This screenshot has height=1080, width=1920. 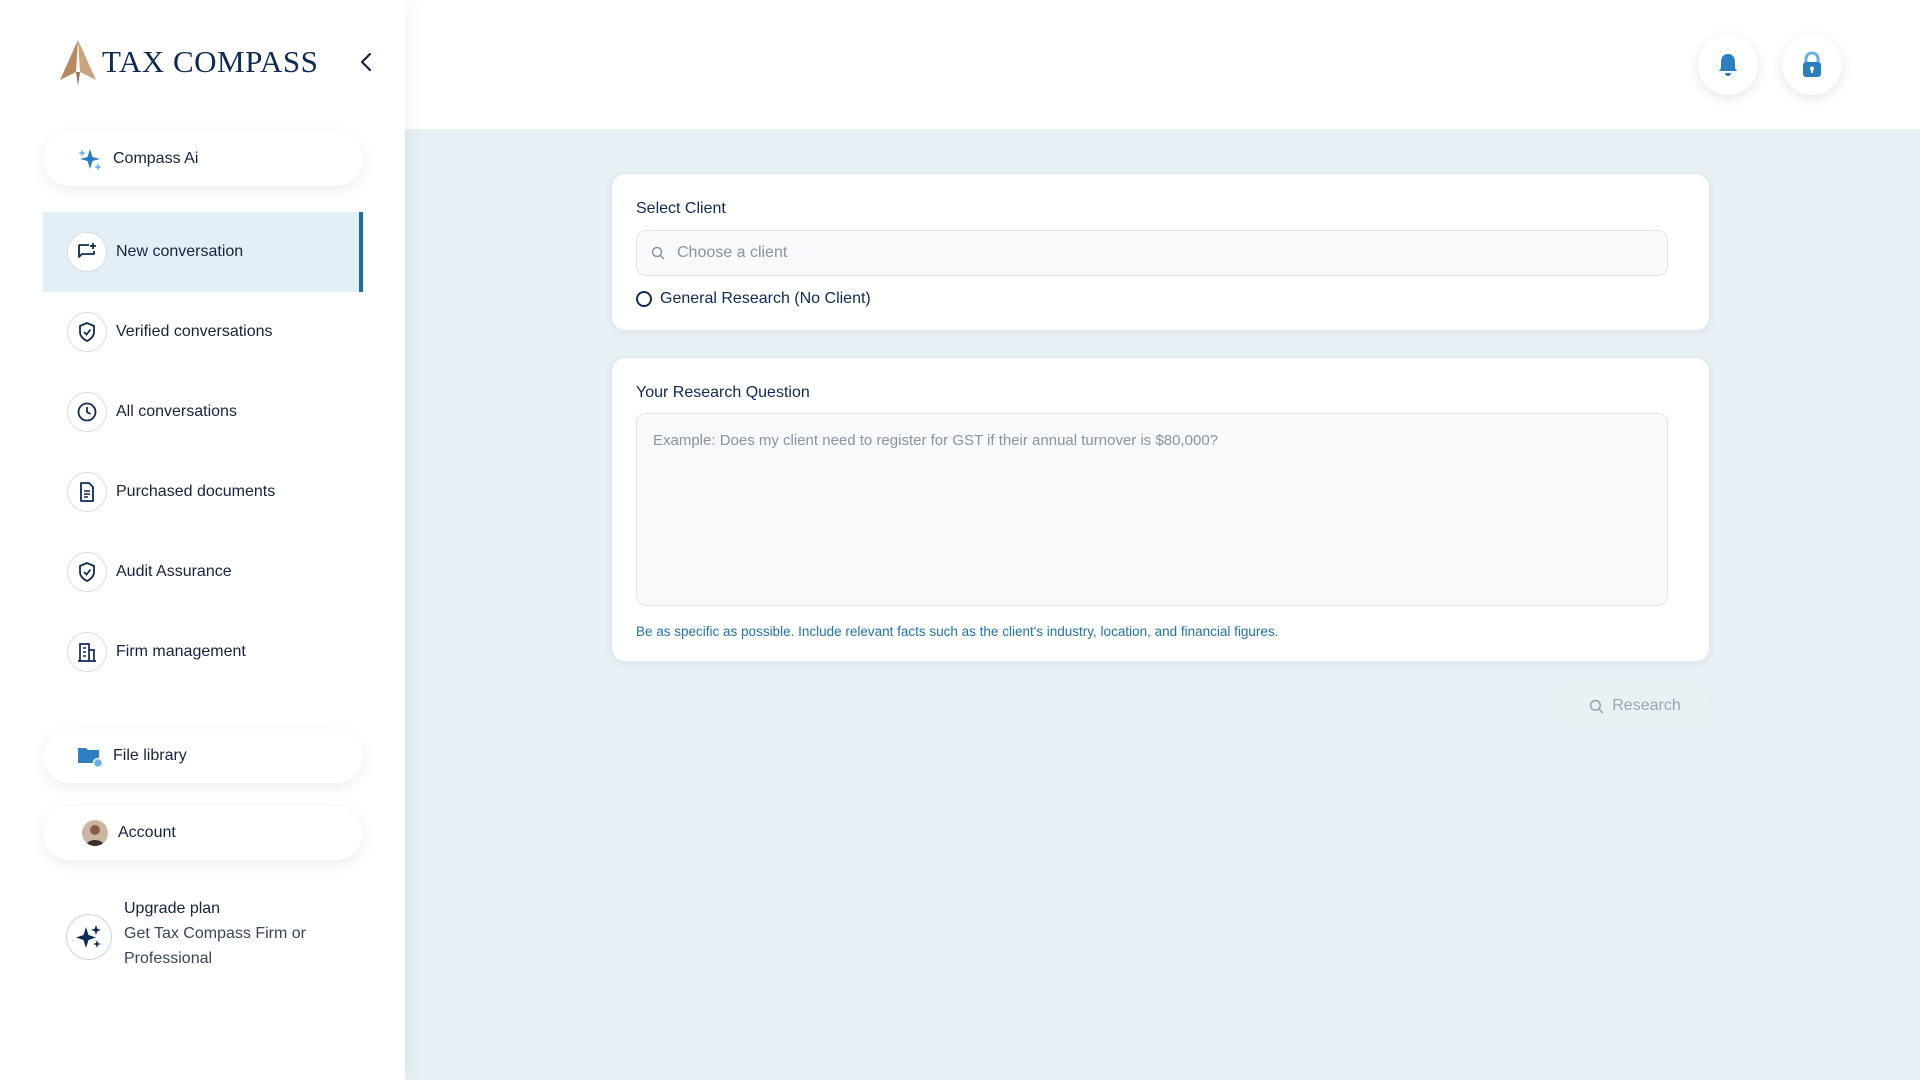 What do you see at coordinates (147, 832) in the screenshot?
I see `account-label: Account` at bounding box center [147, 832].